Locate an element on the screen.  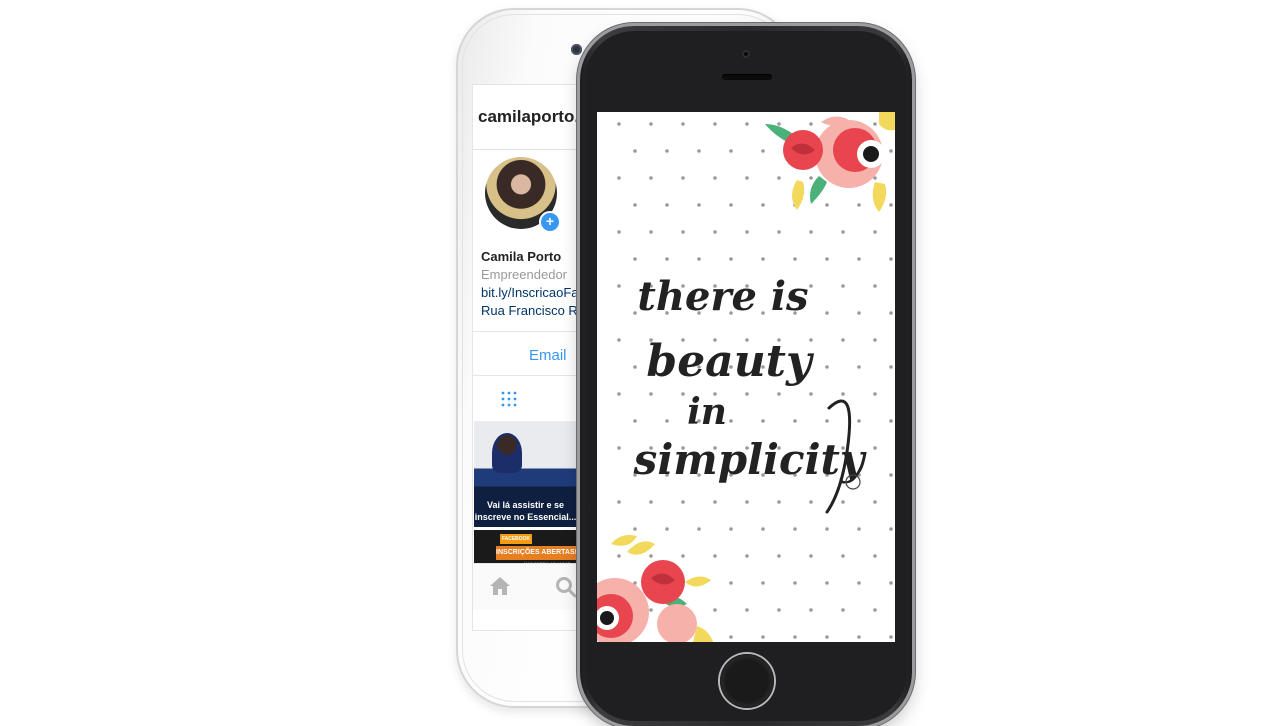
white-phone-camera is located at coordinates (576, 49).